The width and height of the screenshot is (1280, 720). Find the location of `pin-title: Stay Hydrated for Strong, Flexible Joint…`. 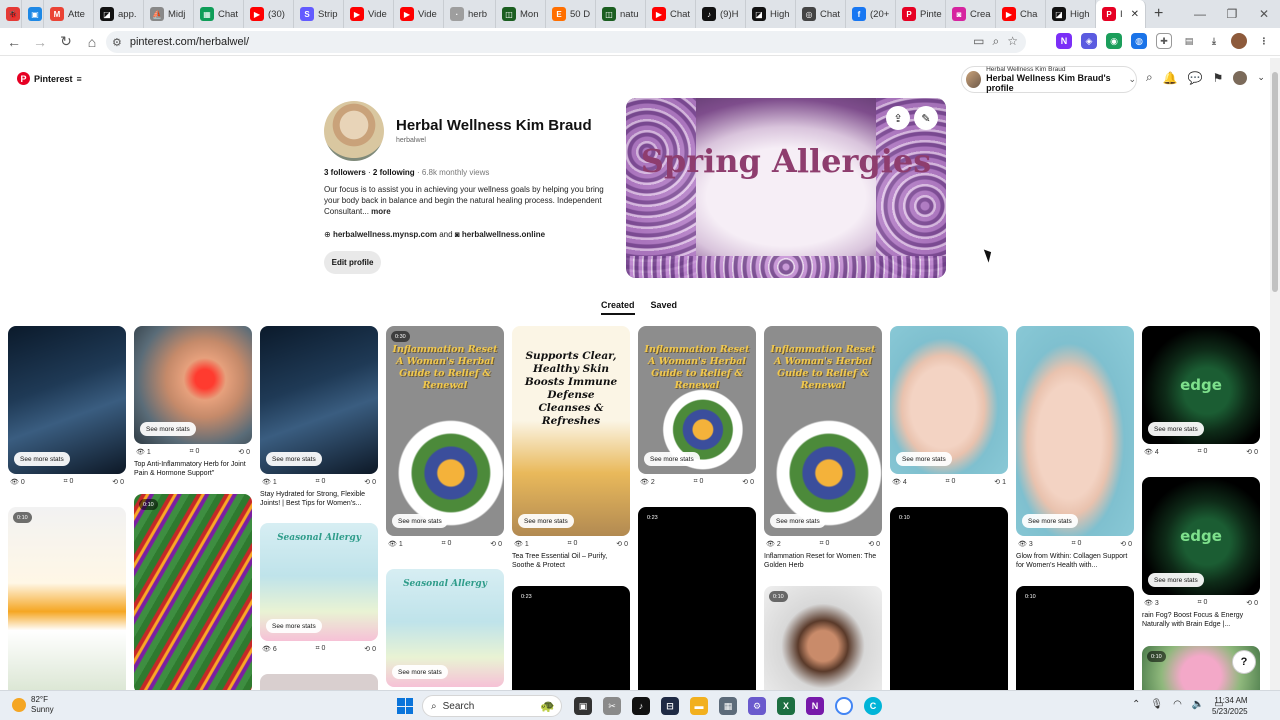

pin-title: Stay Hydrated for Strong, Flexible Joint… is located at coordinates (319, 499).